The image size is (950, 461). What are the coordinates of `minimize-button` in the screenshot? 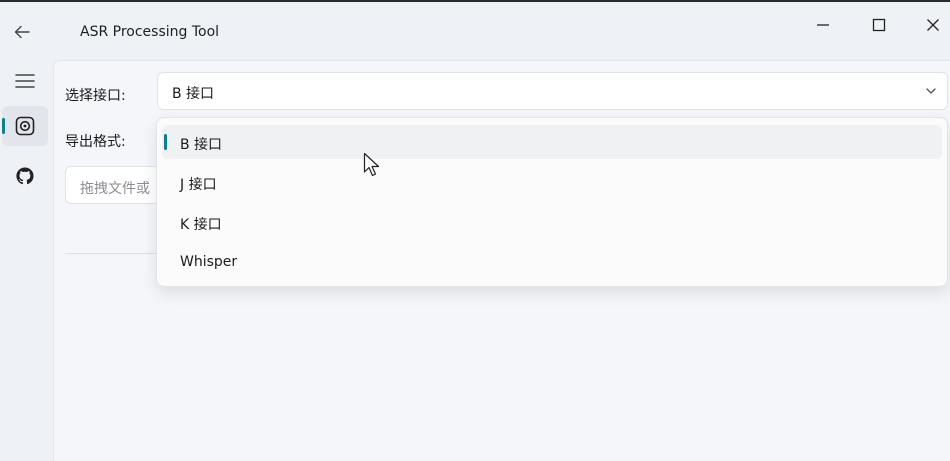 It's located at (823, 25).